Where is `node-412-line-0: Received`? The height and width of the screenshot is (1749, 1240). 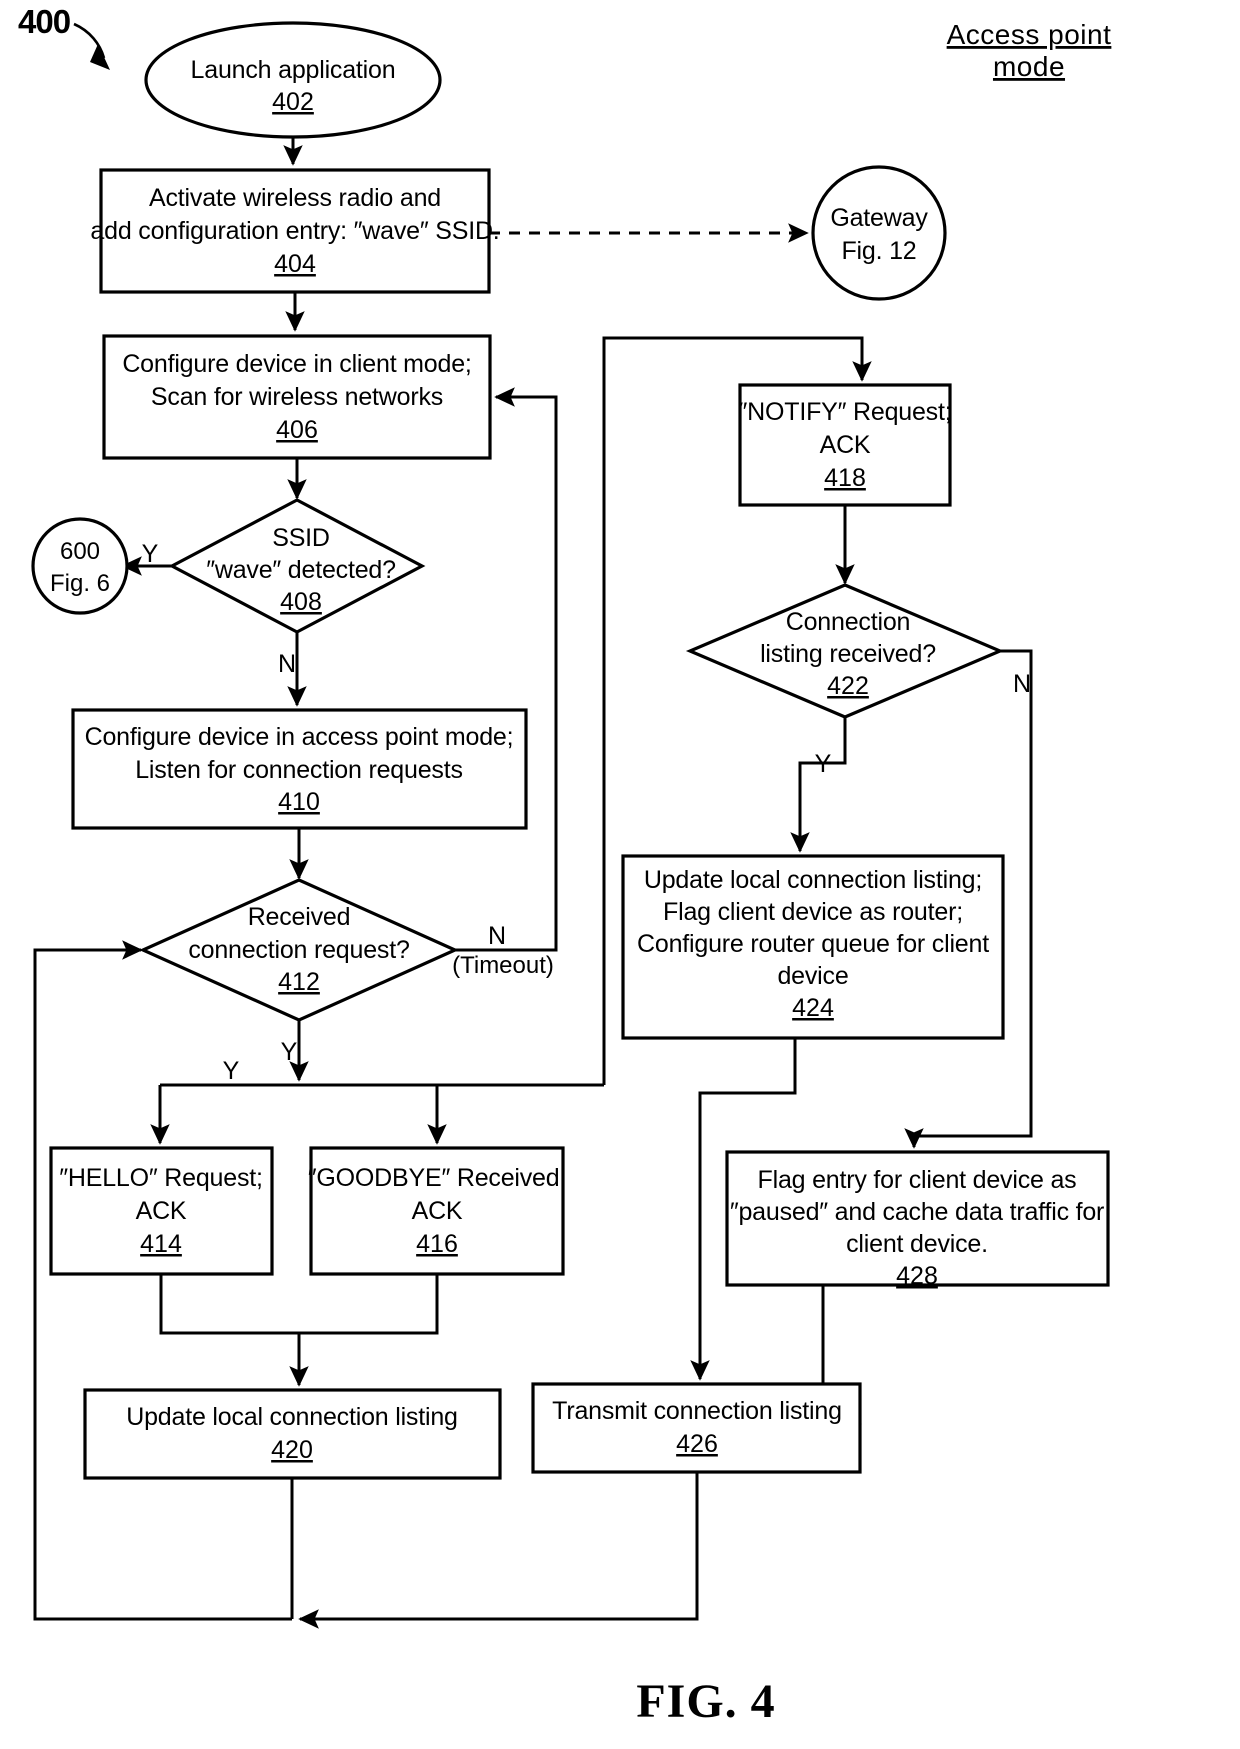
node-412-line-0: Received is located at coordinates (299, 917).